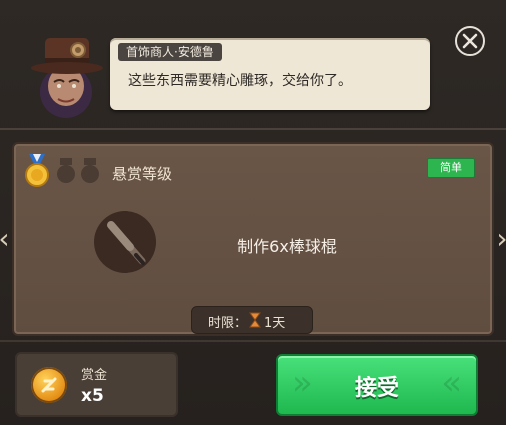  Describe the element at coordinates (94, 375) in the screenshot. I see `reward-label: 赏金` at that location.